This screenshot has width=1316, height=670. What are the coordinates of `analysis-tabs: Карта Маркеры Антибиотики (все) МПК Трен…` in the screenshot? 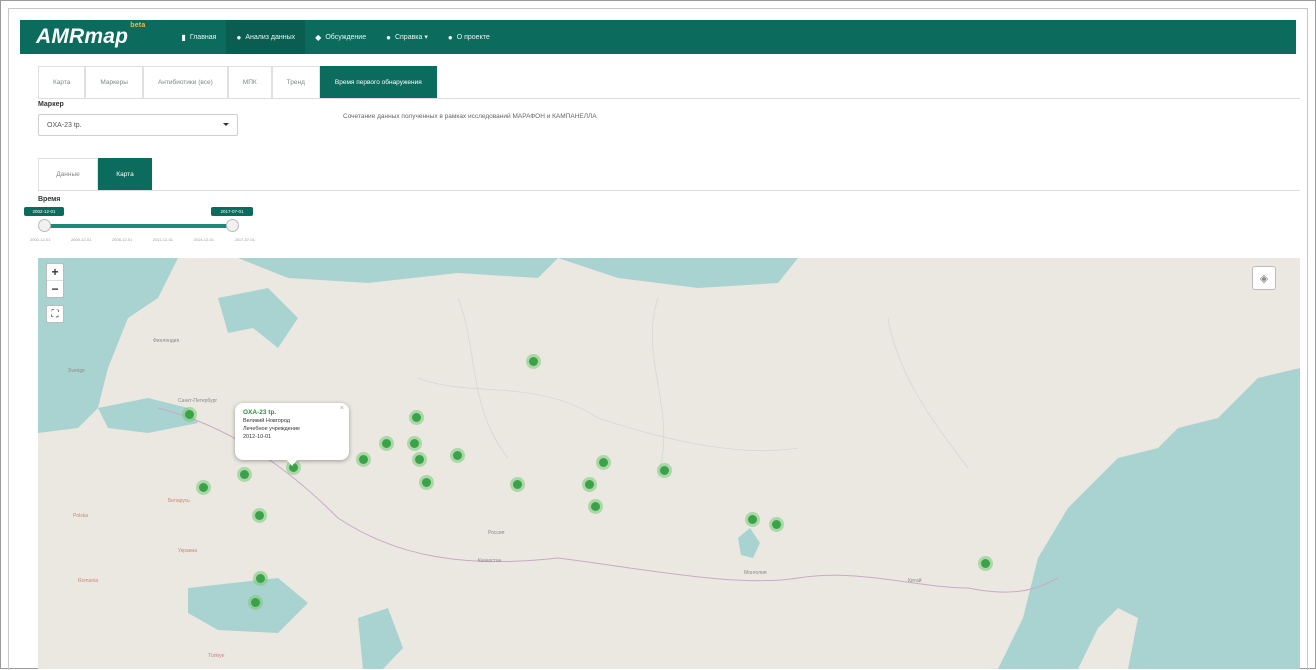 It's located at (669, 82).